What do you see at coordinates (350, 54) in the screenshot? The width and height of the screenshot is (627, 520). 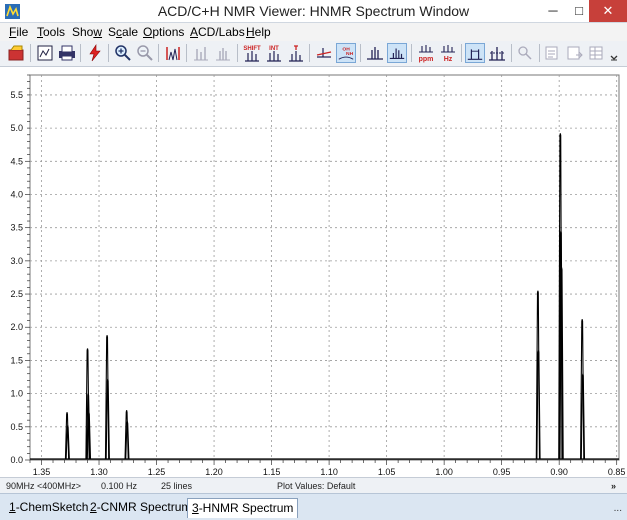 I see `svg-text: NH` at bounding box center [350, 54].